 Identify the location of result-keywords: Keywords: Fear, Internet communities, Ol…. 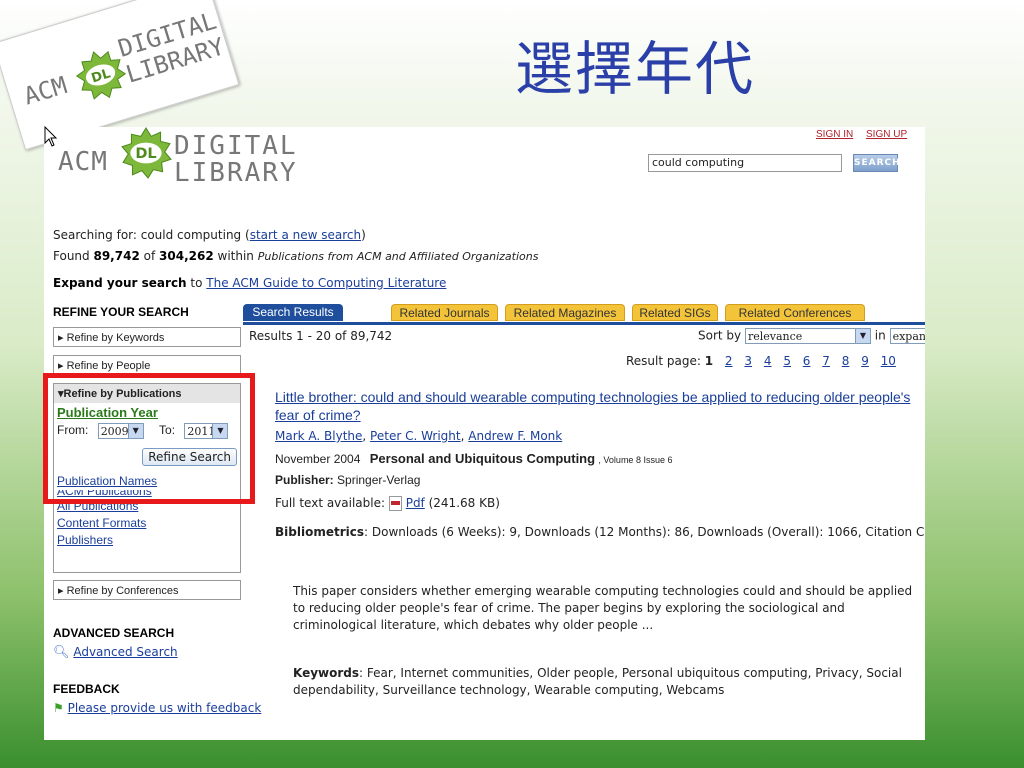
(609, 682).